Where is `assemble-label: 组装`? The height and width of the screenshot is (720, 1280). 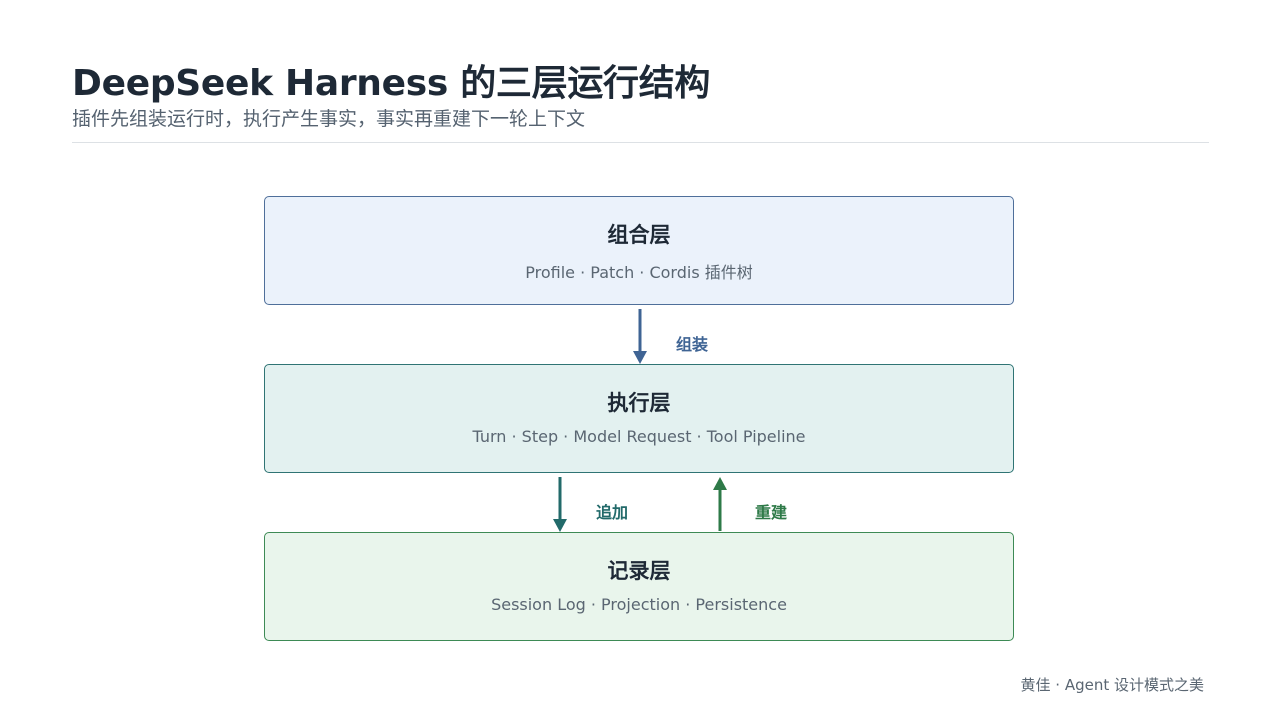 assemble-label: 组装 is located at coordinates (692, 344).